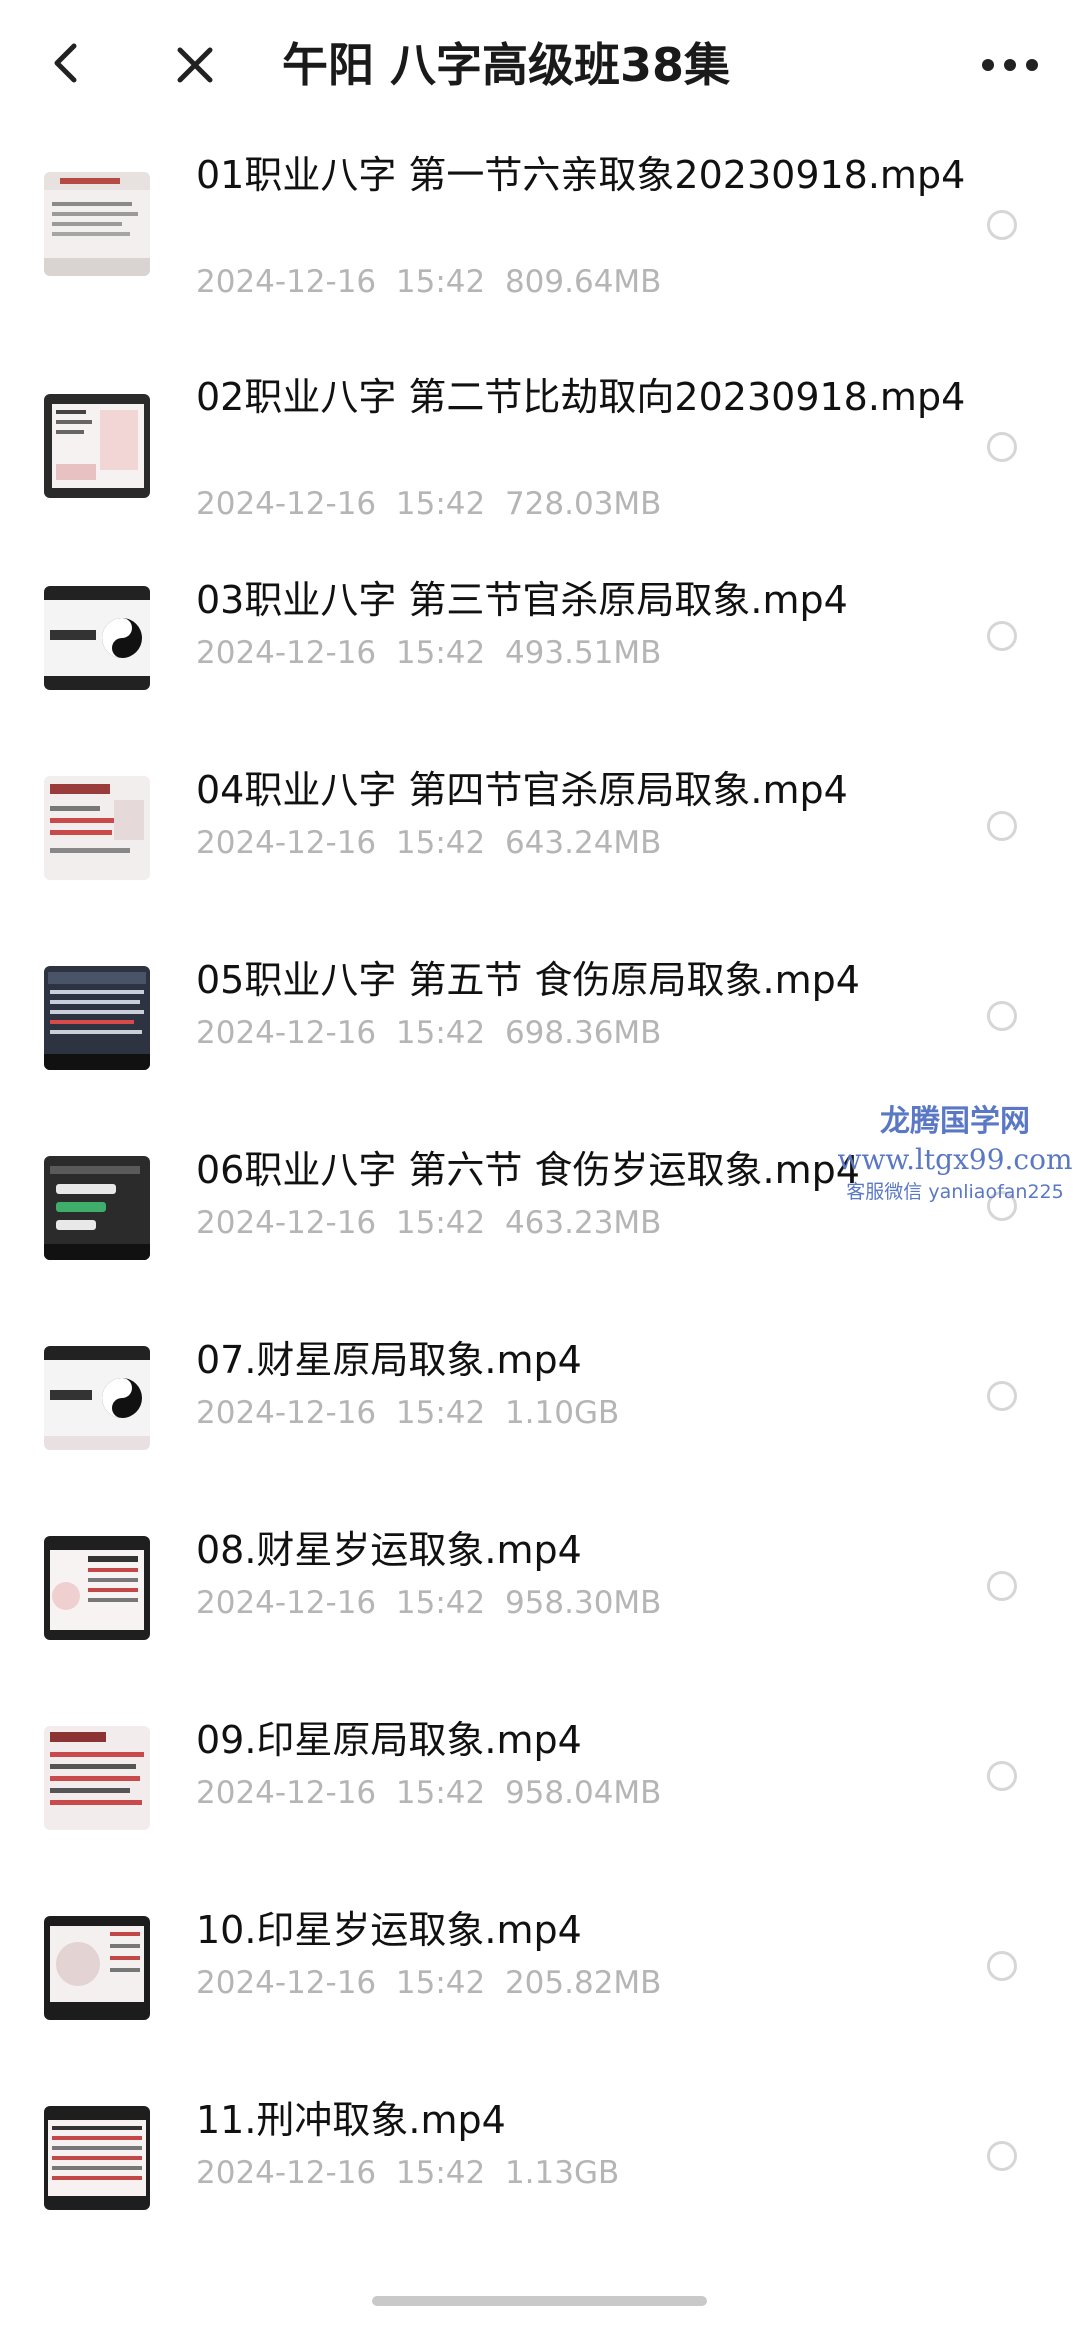 This screenshot has width=1080, height=2336. I want to click on file-name: 06职业八字 第六节 食伤岁运取象.mp4, so click(528, 1170).